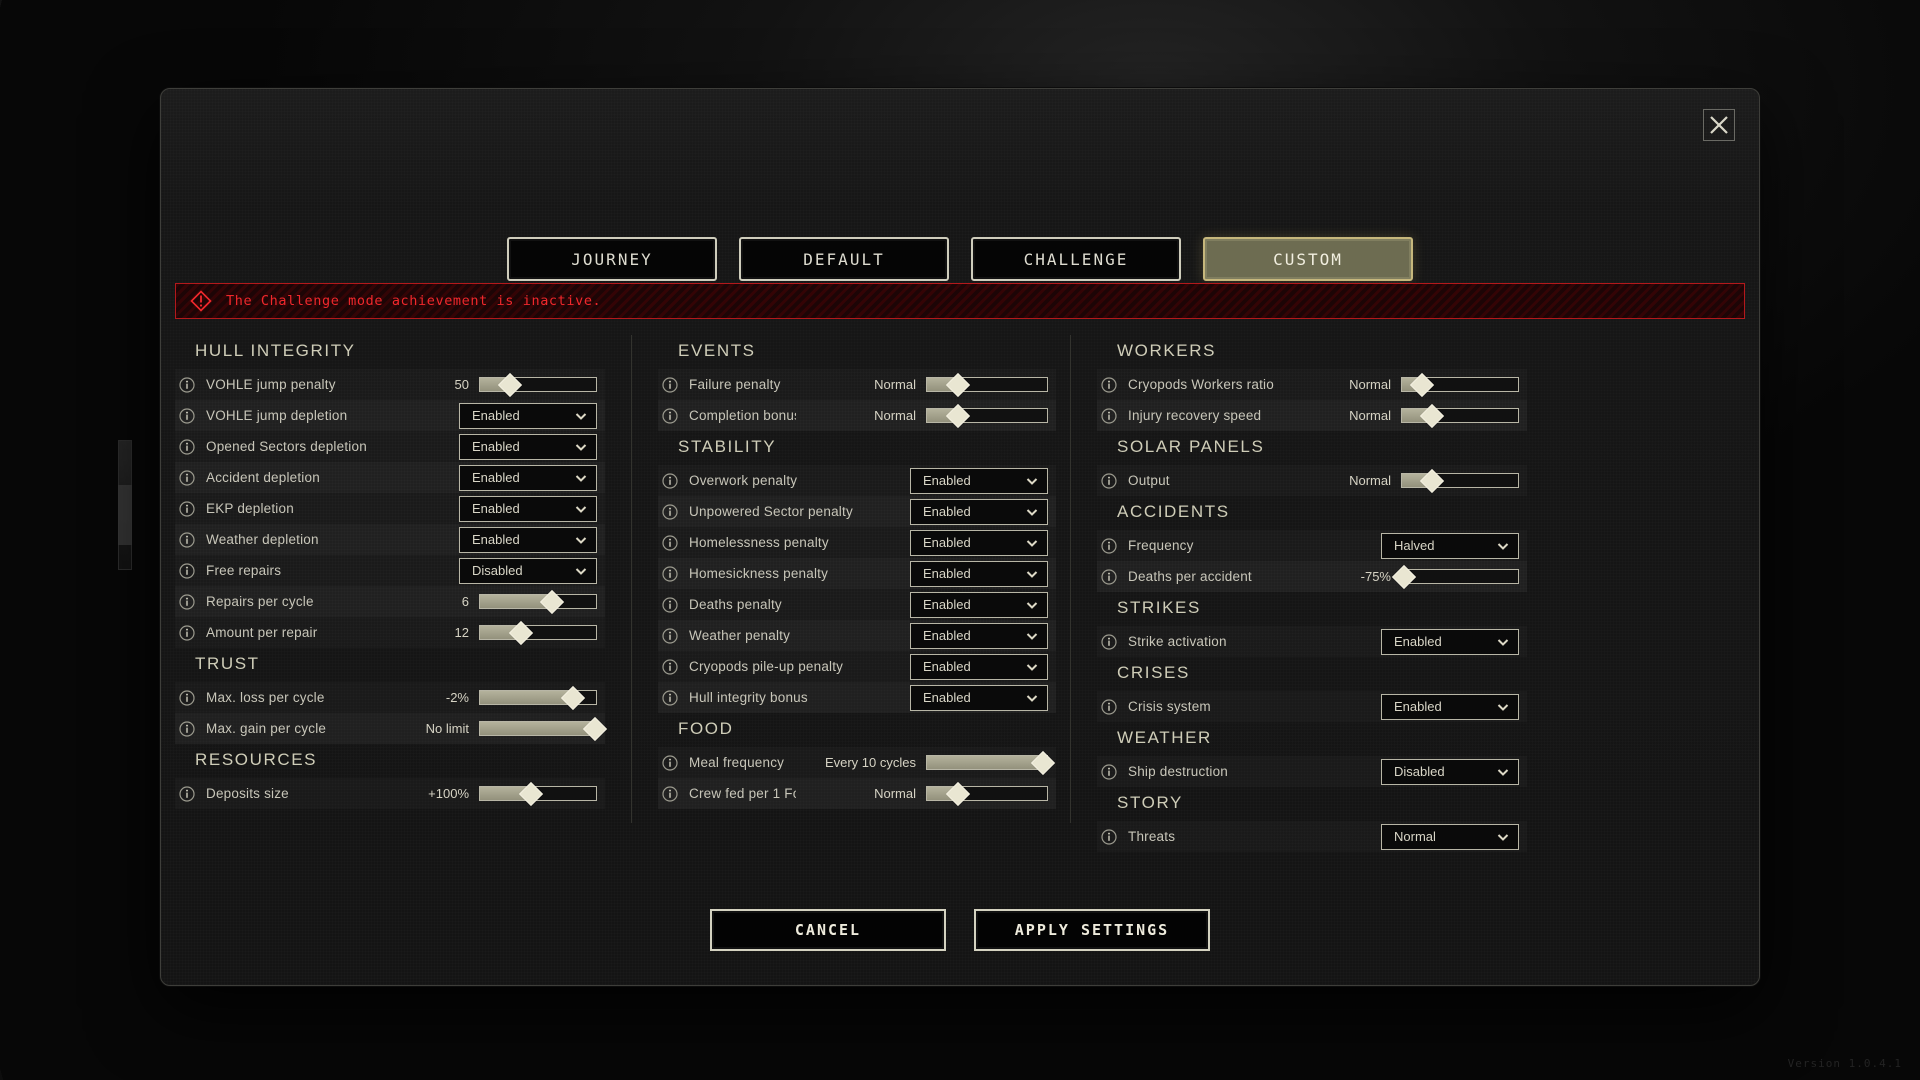 The image size is (1920, 1080). What do you see at coordinates (771, 511) in the screenshot?
I see `setting-label: Unpowered Sector penalty` at bounding box center [771, 511].